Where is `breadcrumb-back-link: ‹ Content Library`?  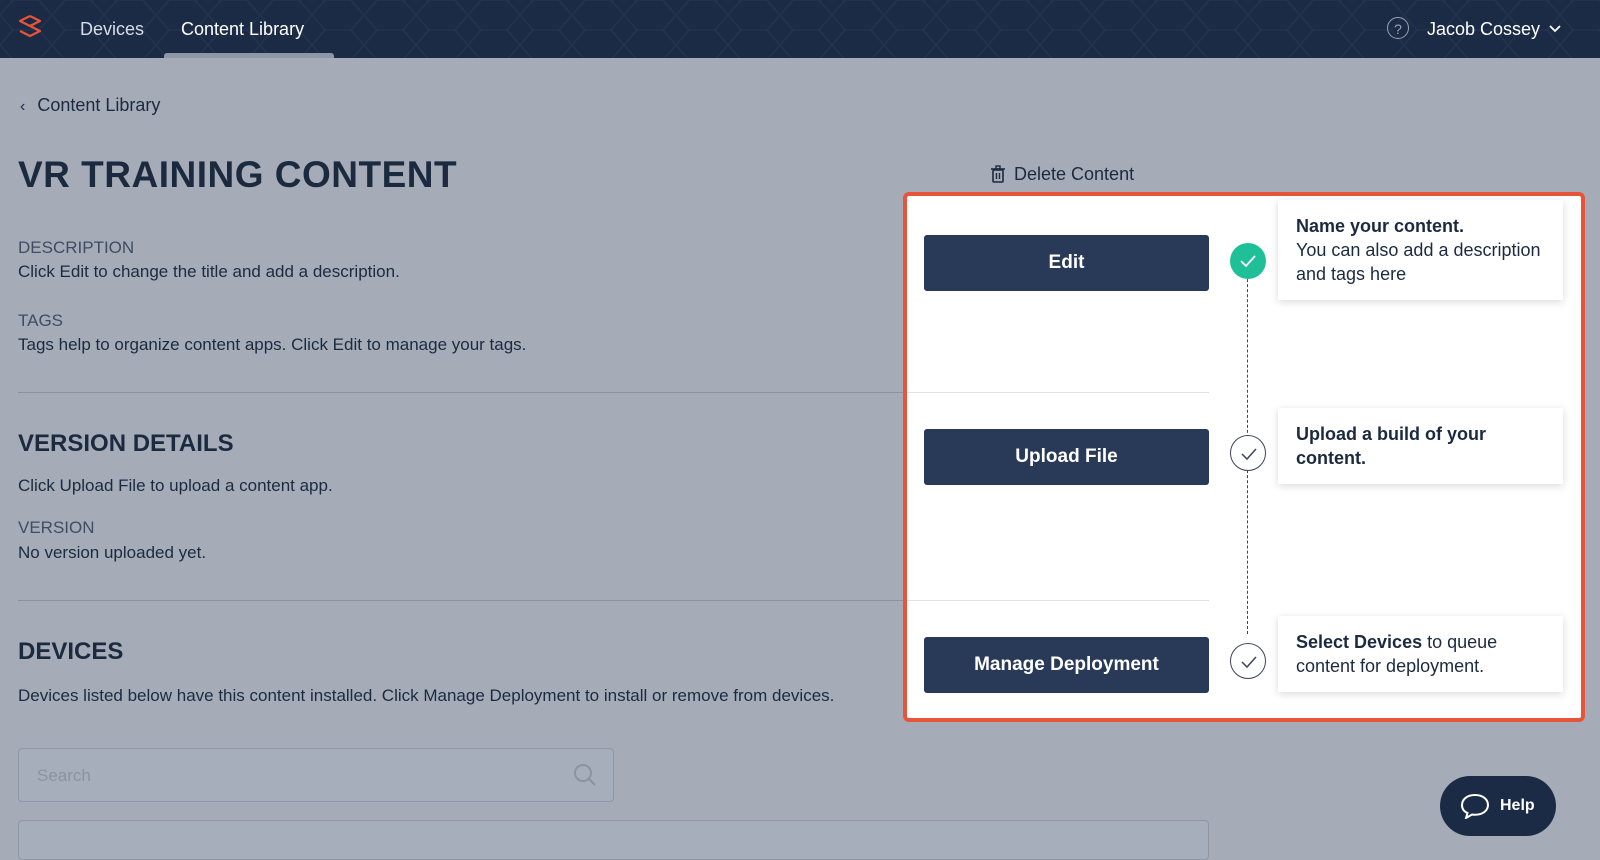 breadcrumb-back-link: ‹ Content Library is located at coordinates (90, 105).